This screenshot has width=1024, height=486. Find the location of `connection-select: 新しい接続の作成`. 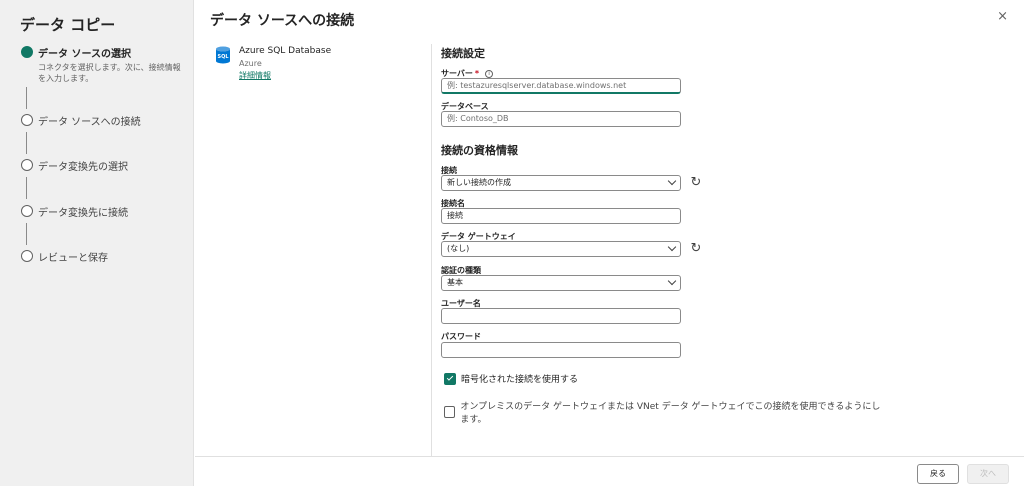

connection-select: 新しい接続の作成 is located at coordinates (561, 183).